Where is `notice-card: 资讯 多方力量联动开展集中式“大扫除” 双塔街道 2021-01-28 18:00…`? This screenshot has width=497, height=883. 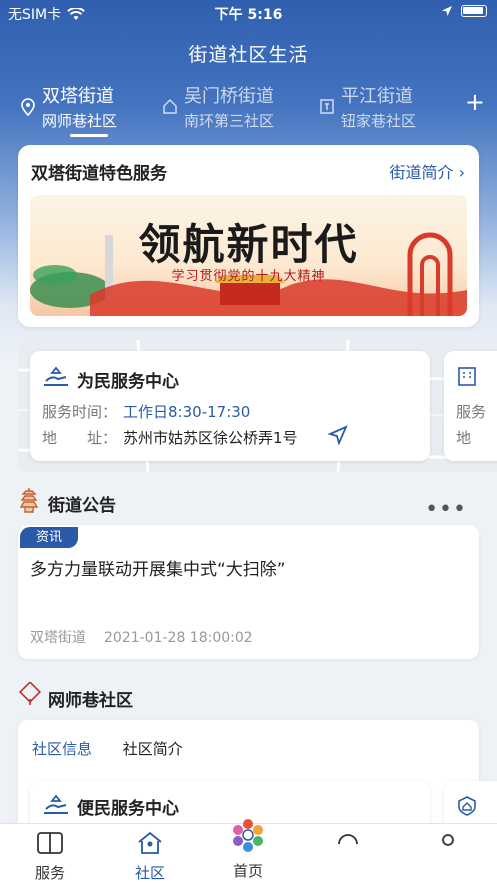
notice-card: 资讯 多方力量联动开展集中式“大扫除” 双塔街道 2021-01-28 18:00… is located at coordinates (248, 592).